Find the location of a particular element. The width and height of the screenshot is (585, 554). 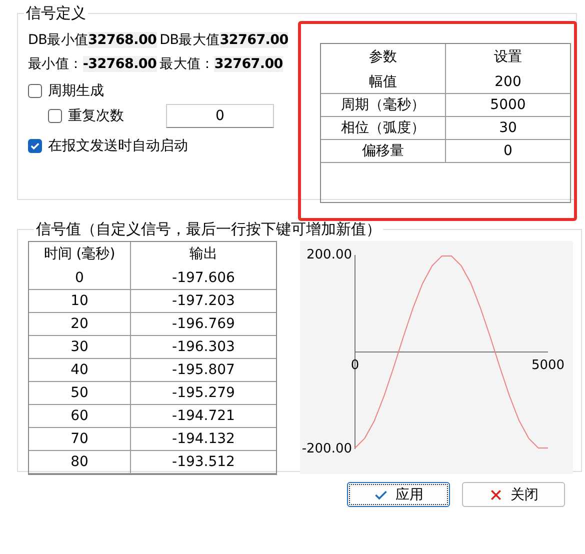

table-cell: 5000 is located at coordinates (508, 105).